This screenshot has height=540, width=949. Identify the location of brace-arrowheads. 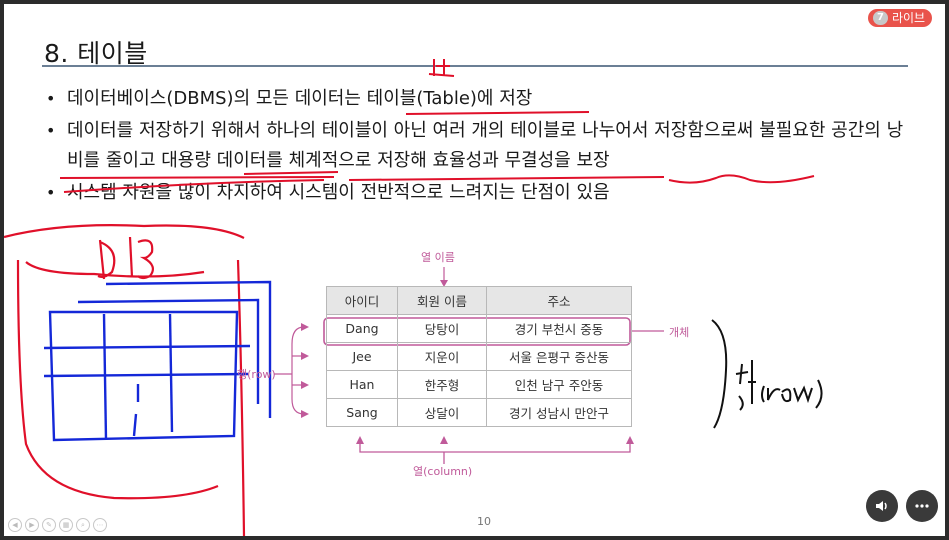
(305, 370).